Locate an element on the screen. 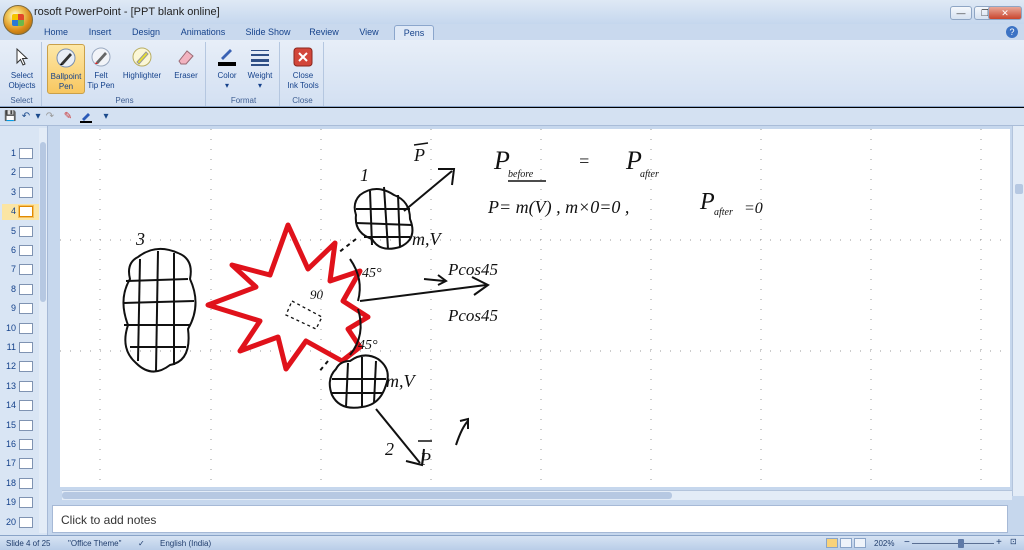 This screenshot has height=550, width=1024. ink-45-top: 45° is located at coordinates (372, 273).